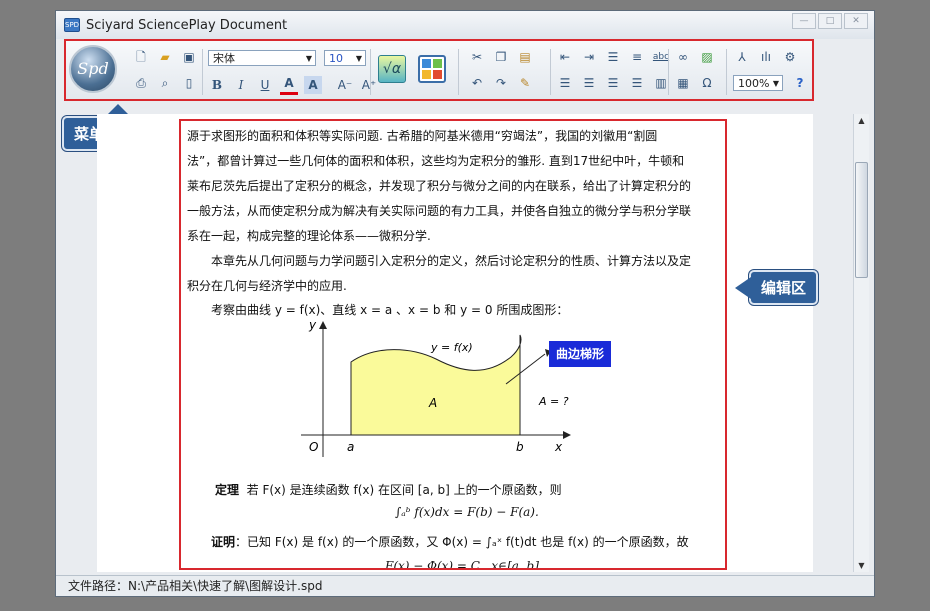 This screenshot has width=930, height=611. What do you see at coordinates (313, 447) in the screenshot?
I see `origin-label: O` at bounding box center [313, 447].